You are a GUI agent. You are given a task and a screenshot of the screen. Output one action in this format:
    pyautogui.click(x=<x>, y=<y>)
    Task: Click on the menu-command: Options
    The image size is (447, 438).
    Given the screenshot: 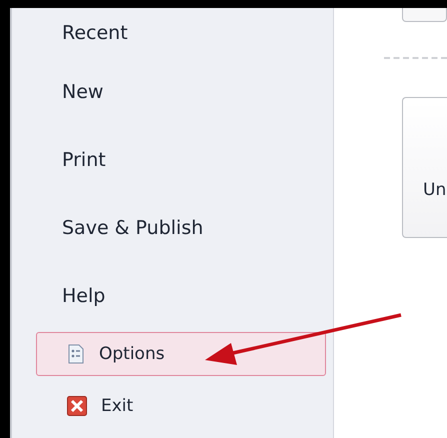 What is the action you would take?
    pyautogui.click(x=181, y=354)
    